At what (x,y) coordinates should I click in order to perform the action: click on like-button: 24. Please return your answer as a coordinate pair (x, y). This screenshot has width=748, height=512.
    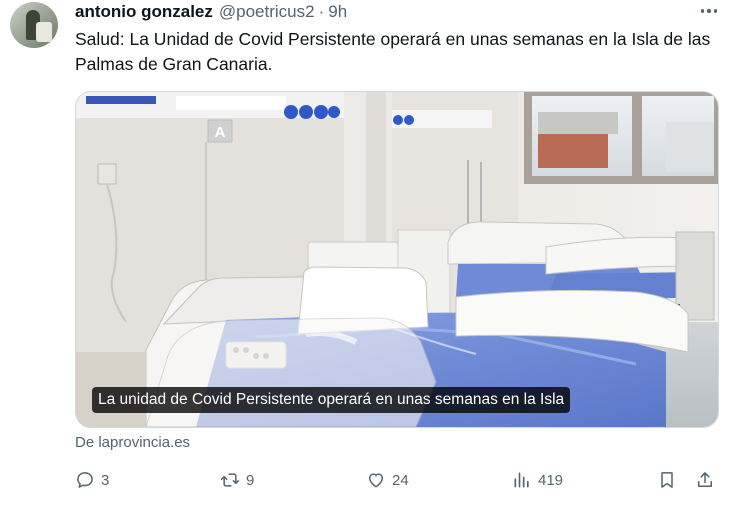
    Looking at the image, I should click on (387, 480).